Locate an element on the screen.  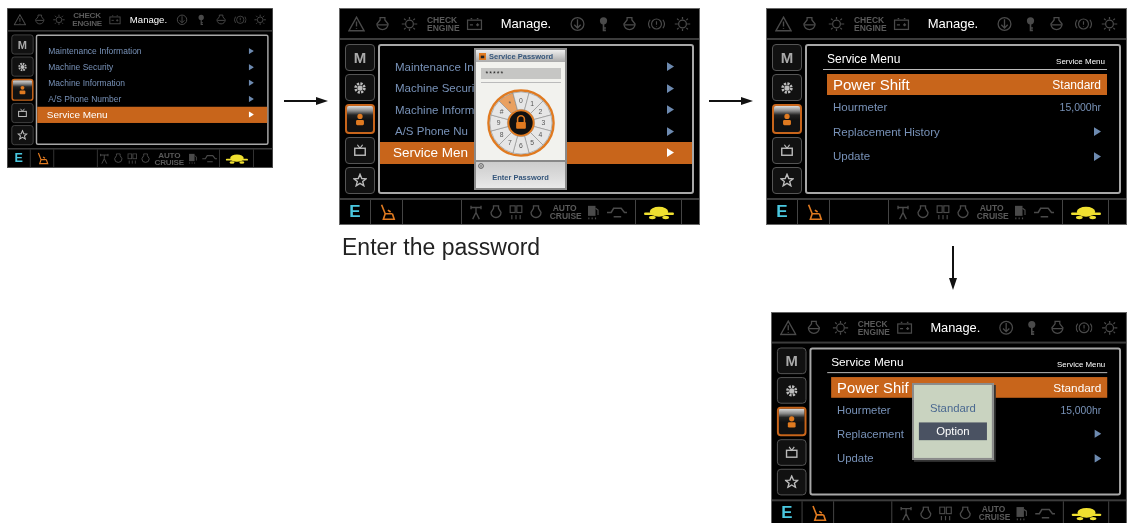
breadcrumb: Service Menu is located at coordinates (1080, 61).